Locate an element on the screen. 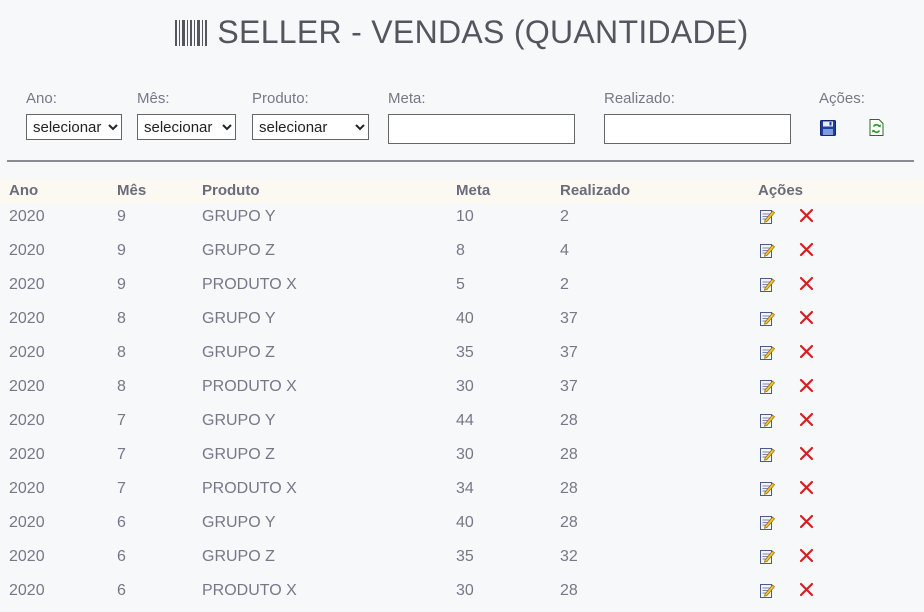 The width and height of the screenshot is (924, 612). cell-realizado: 4 is located at coordinates (564, 250).